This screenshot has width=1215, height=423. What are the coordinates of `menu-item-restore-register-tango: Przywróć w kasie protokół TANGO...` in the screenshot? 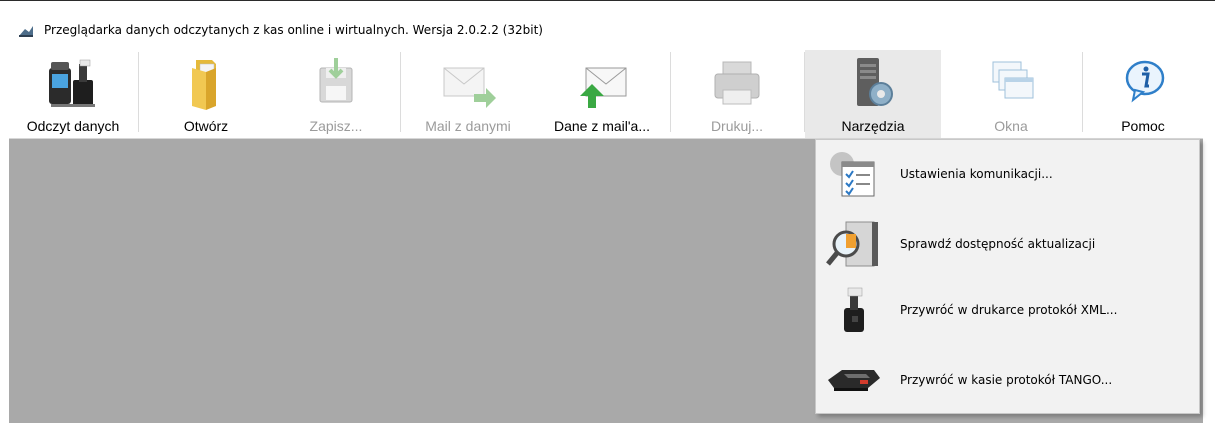 It's located at (1007, 380).